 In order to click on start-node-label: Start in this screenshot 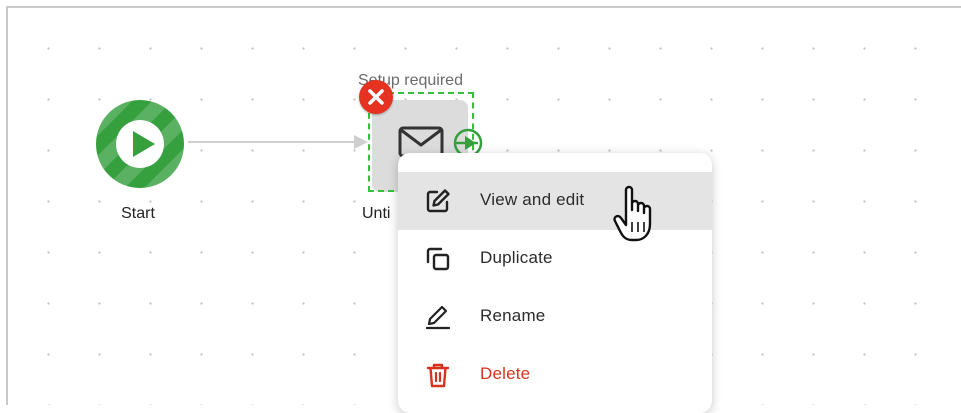, I will do `click(138, 213)`.